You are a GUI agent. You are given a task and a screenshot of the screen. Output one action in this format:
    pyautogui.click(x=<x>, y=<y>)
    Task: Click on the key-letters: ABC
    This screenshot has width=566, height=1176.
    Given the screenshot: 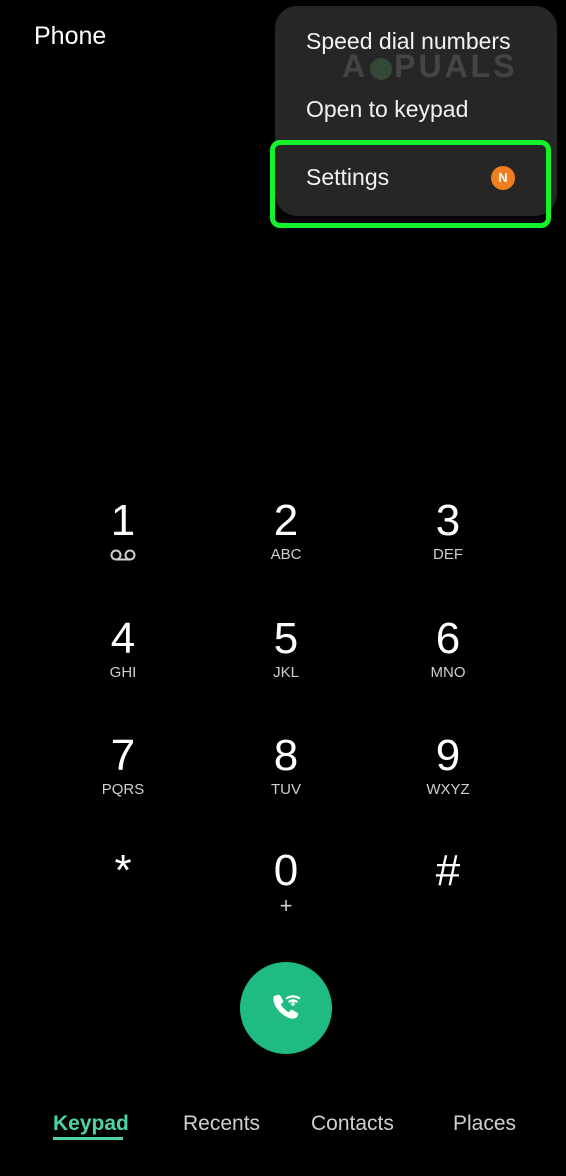 What is the action you would take?
    pyautogui.click(x=286, y=554)
    